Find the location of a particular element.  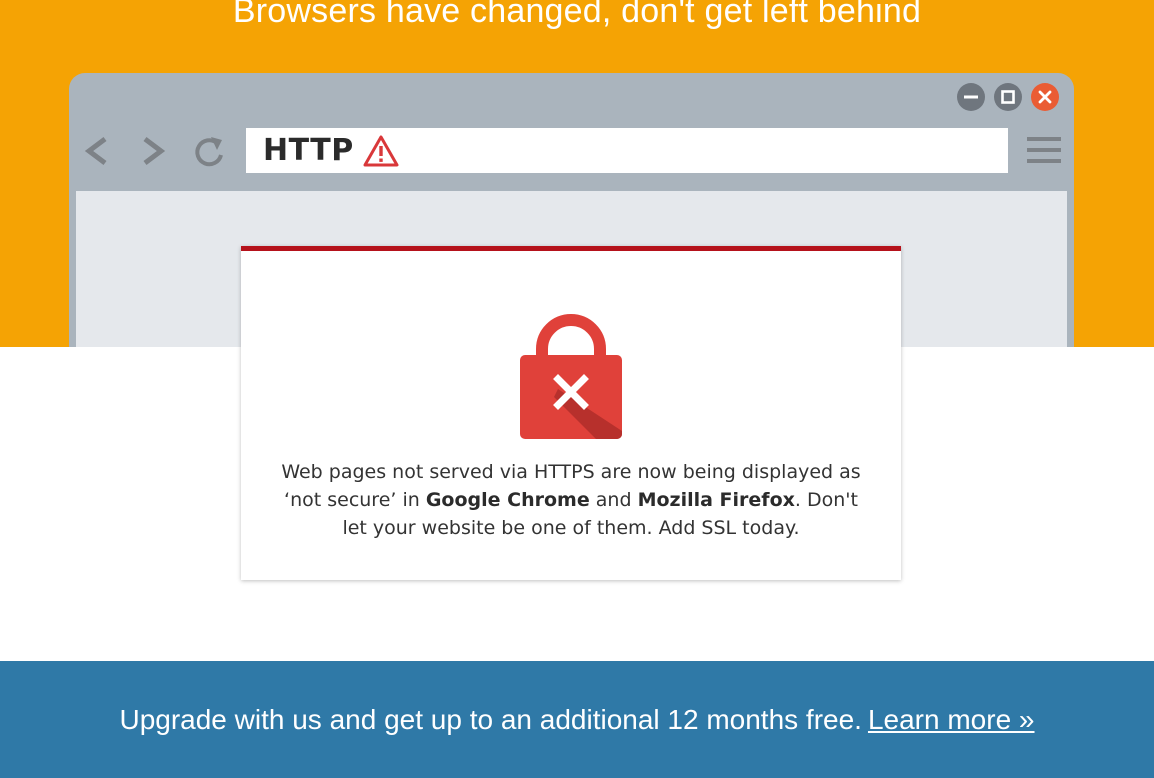

reload-icon is located at coordinates (209, 151).